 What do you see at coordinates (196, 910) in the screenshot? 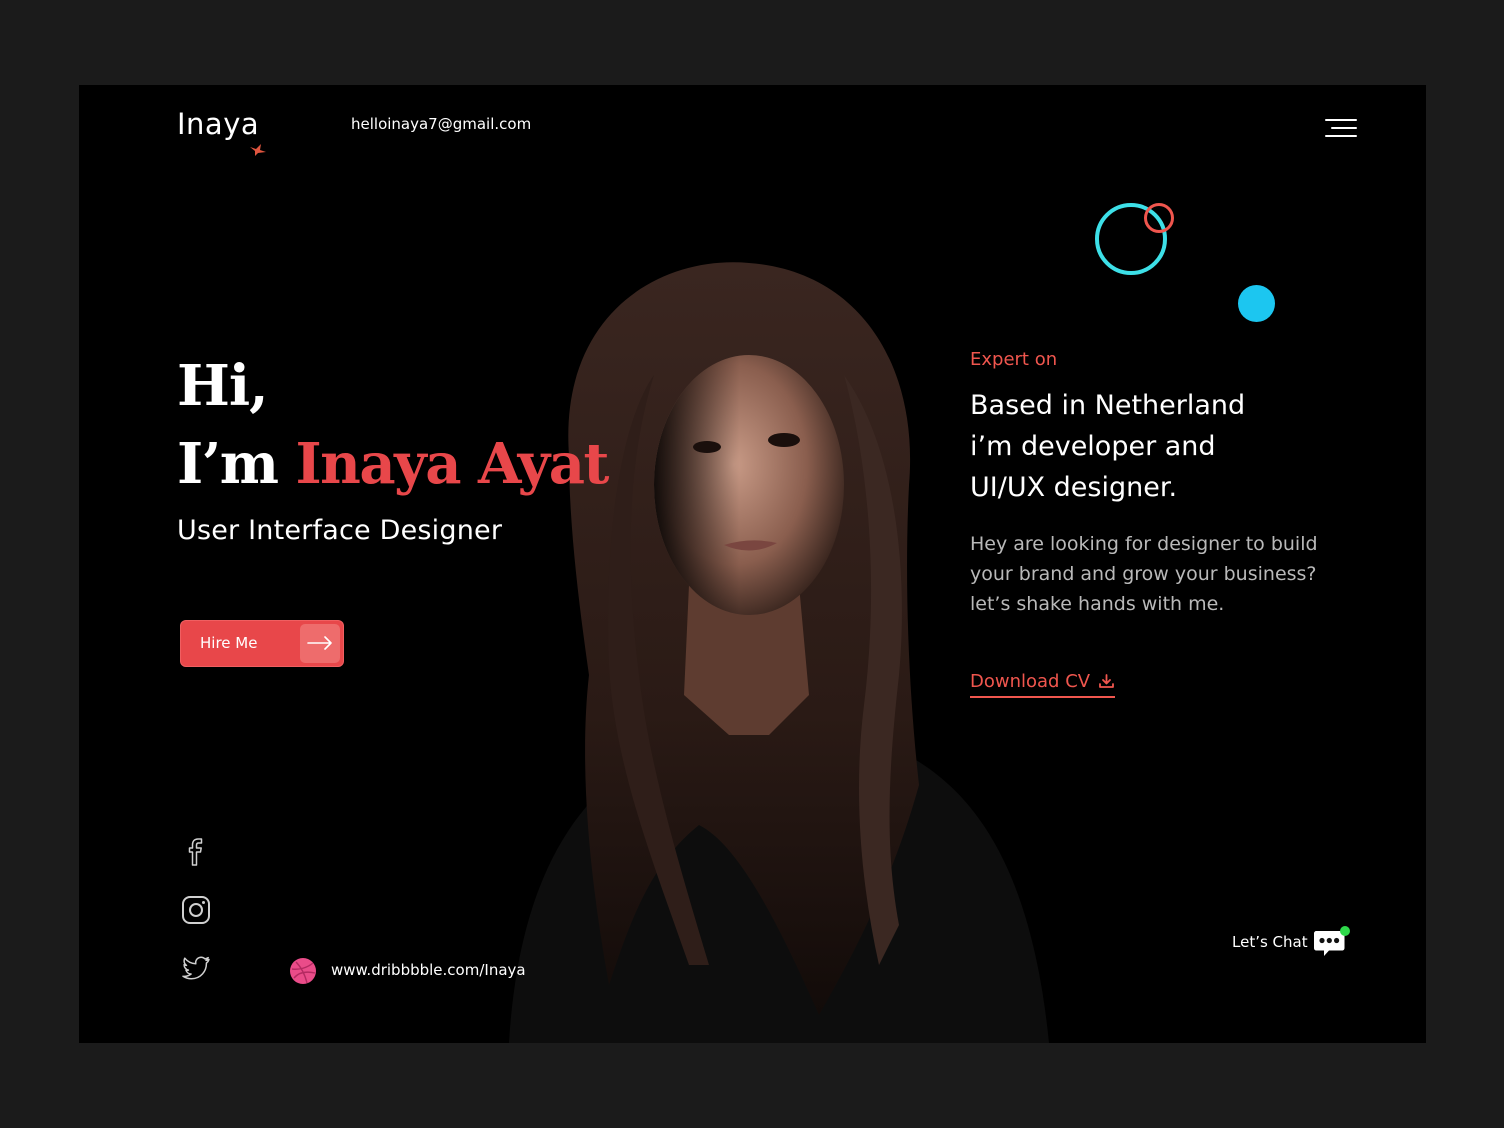
I see `instagram-icon` at bounding box center [196, 910].